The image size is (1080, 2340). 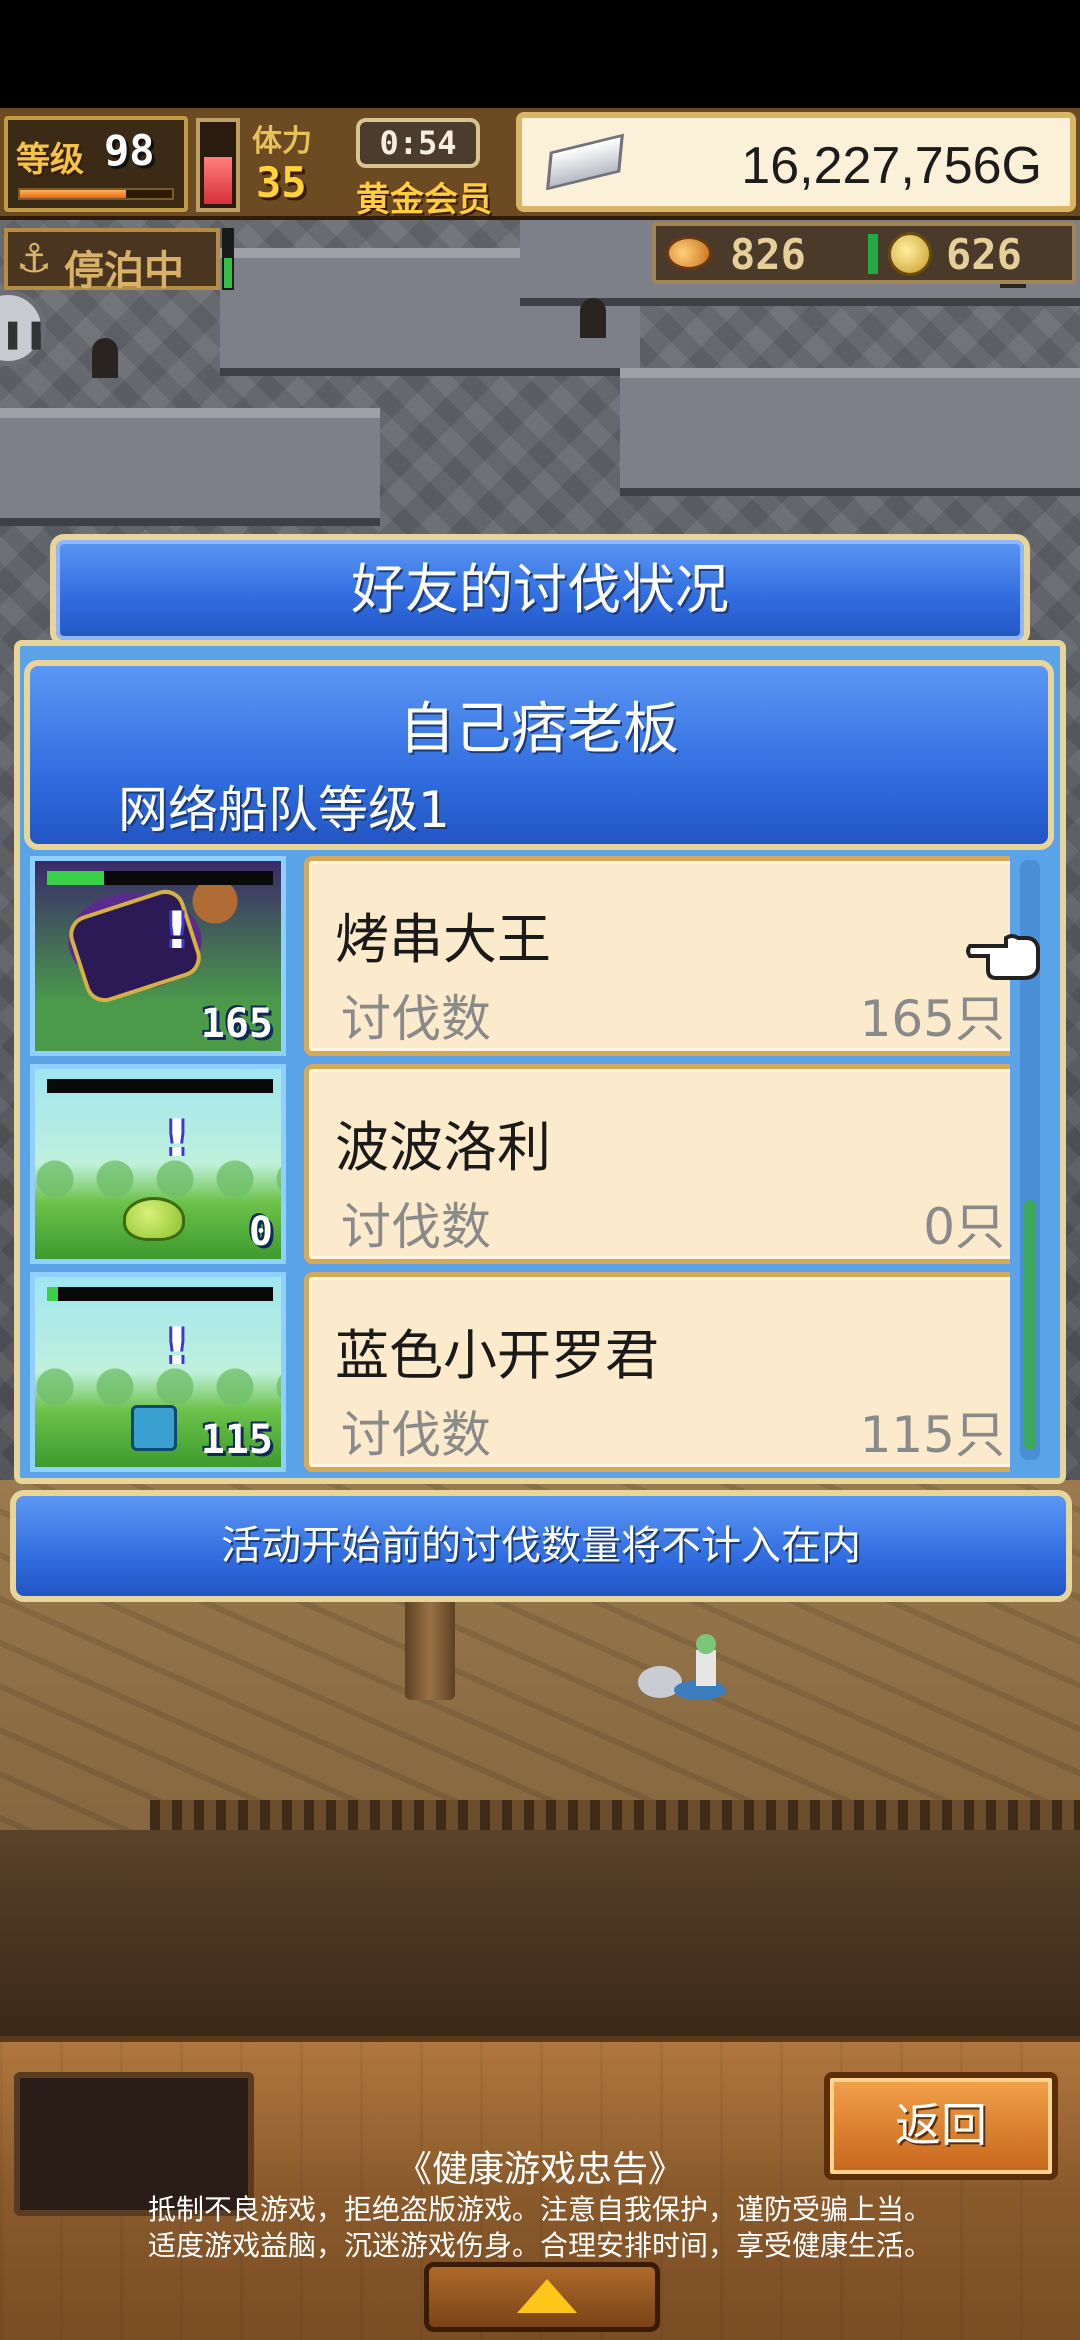 I want to click on level-box: 等级 98, so click(x=96, y=164).